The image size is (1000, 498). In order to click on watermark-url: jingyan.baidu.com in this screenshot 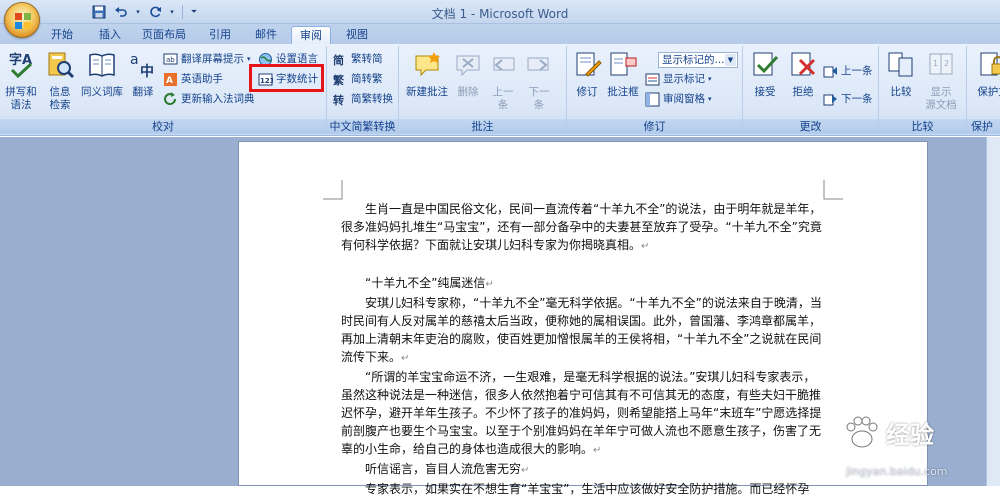, I will do `click(897, 471)`.